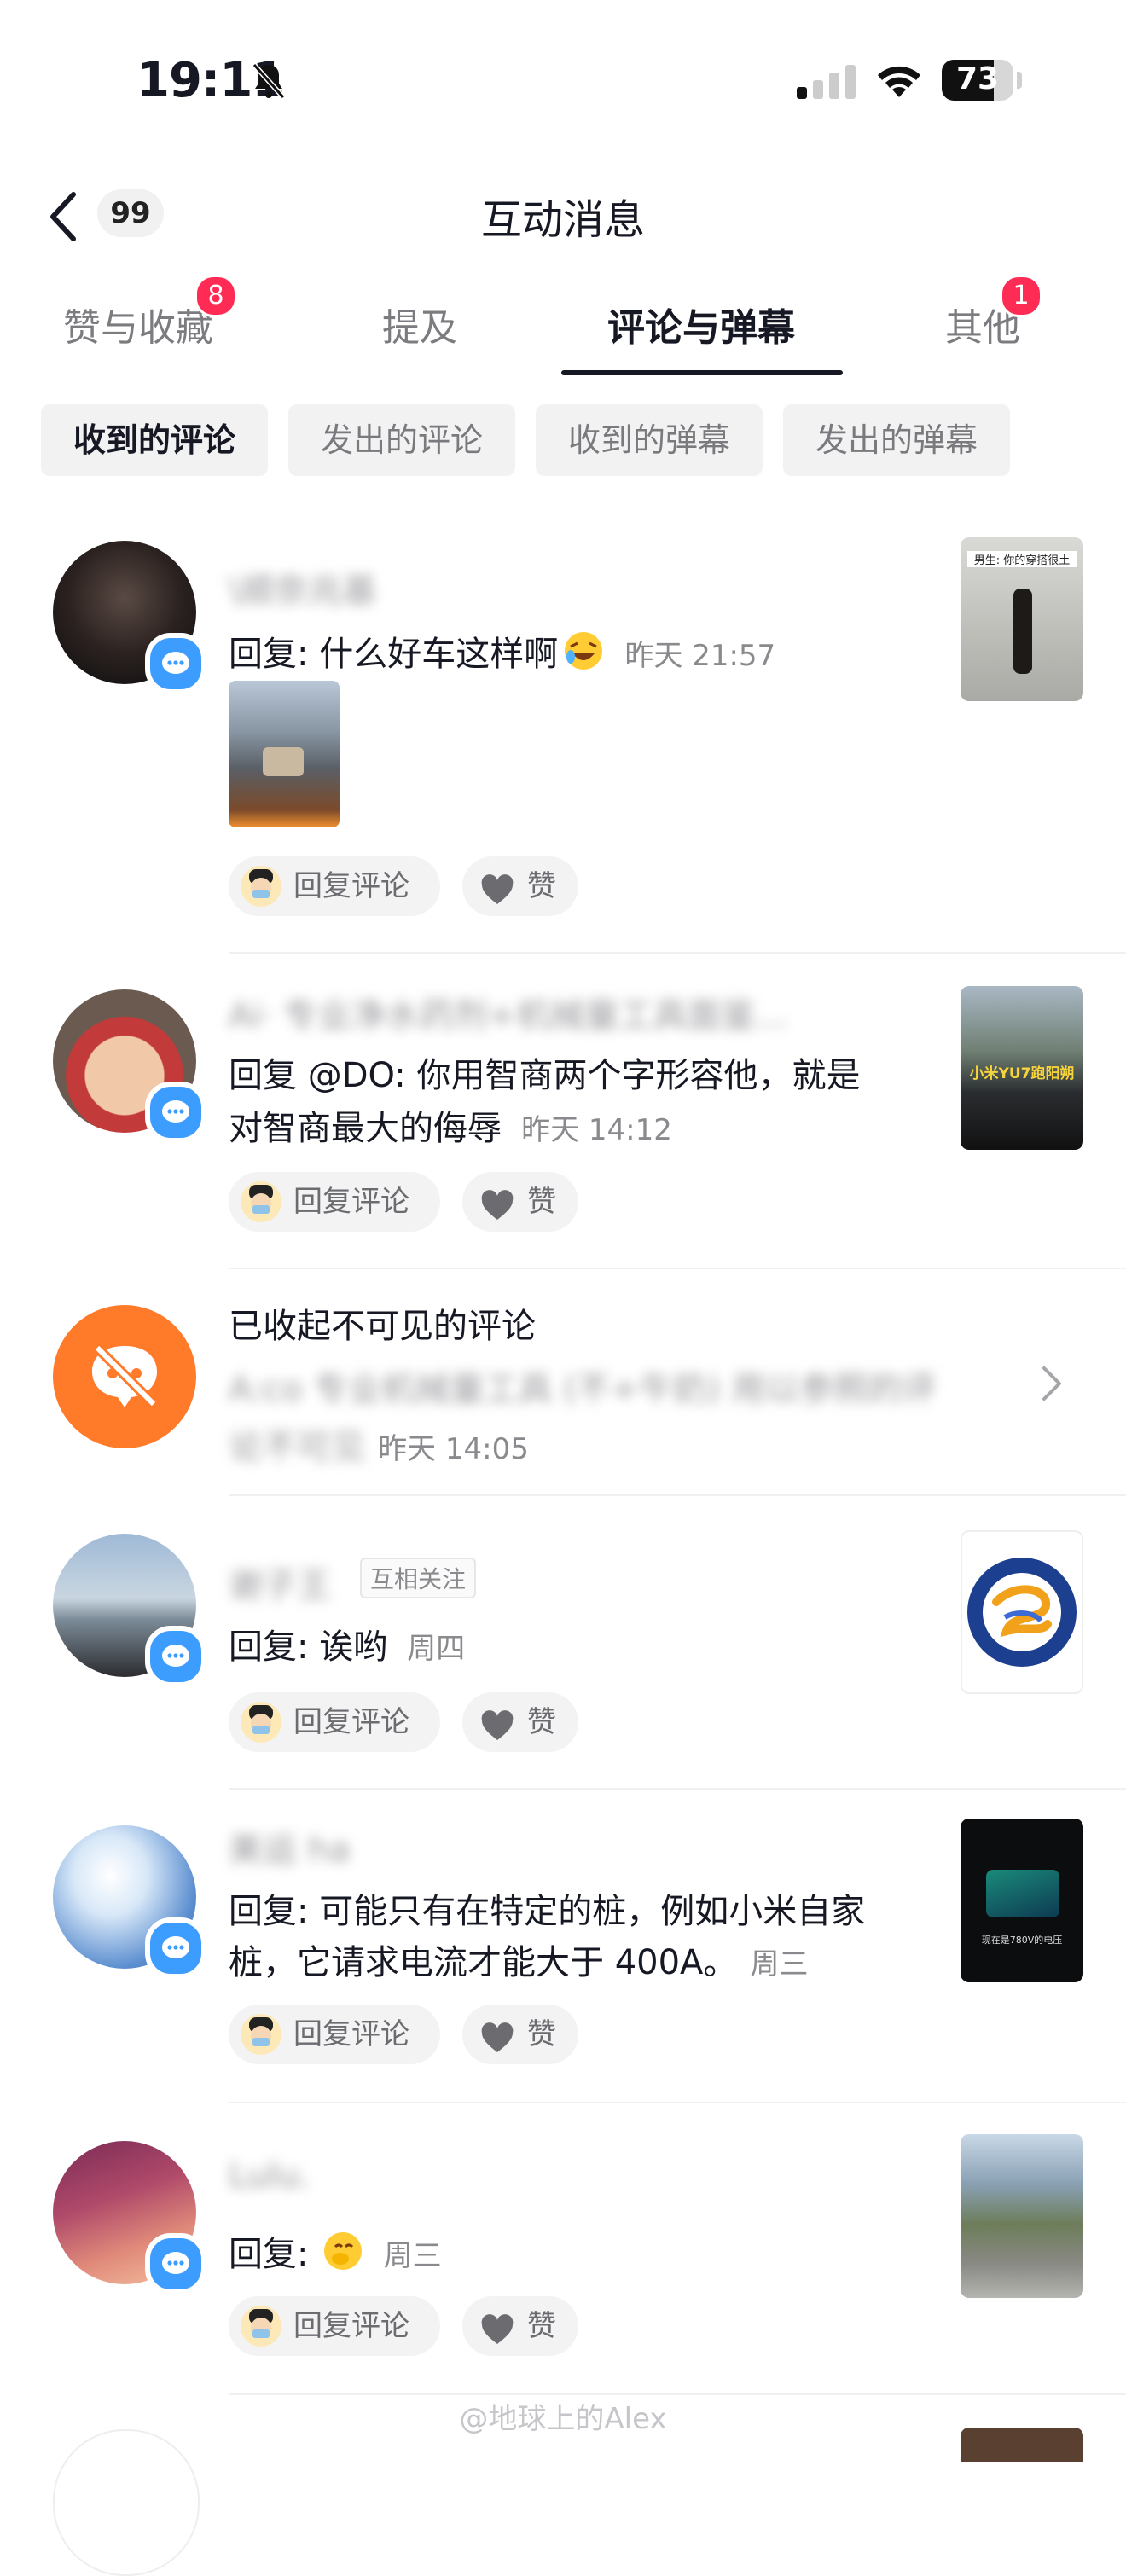 This screenshot has width=1126, height=2576. I want to click on thumbnail-caption: 男生: 你的穿搭很土, so click(1022, 559).